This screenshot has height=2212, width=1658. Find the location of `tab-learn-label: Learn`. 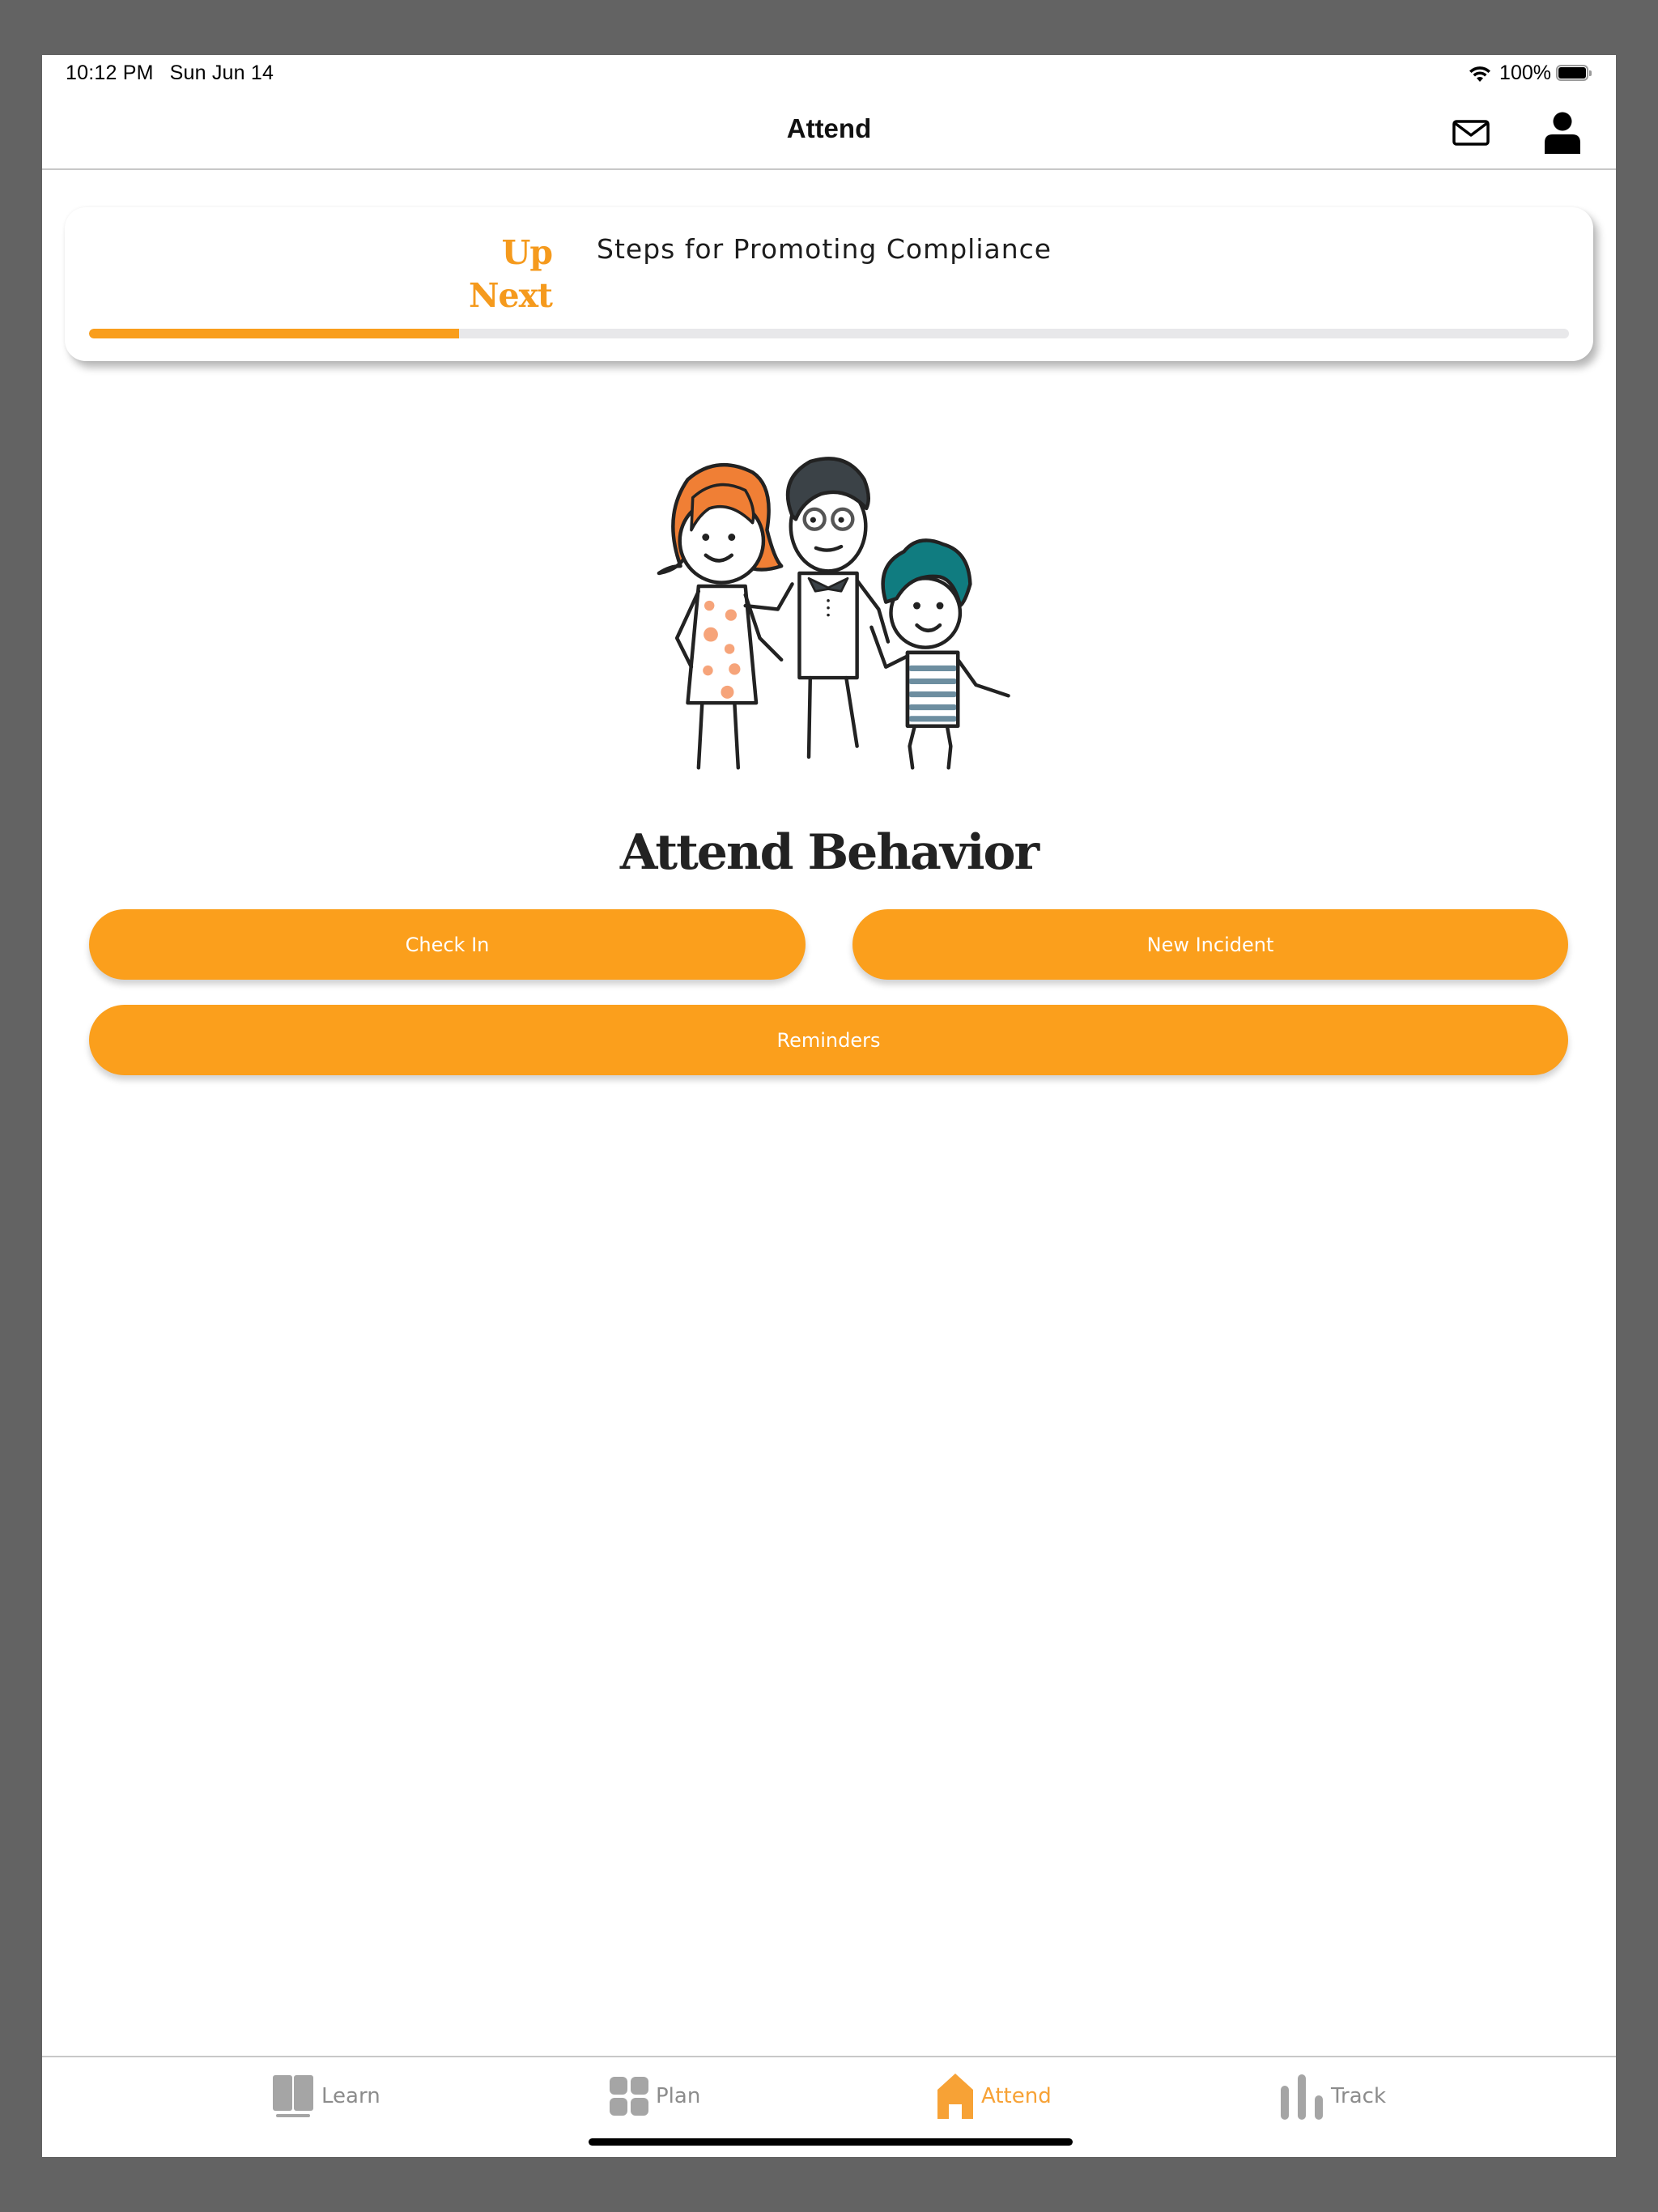

tab-learn-label: Learn is located at coordinates (350, 2096).